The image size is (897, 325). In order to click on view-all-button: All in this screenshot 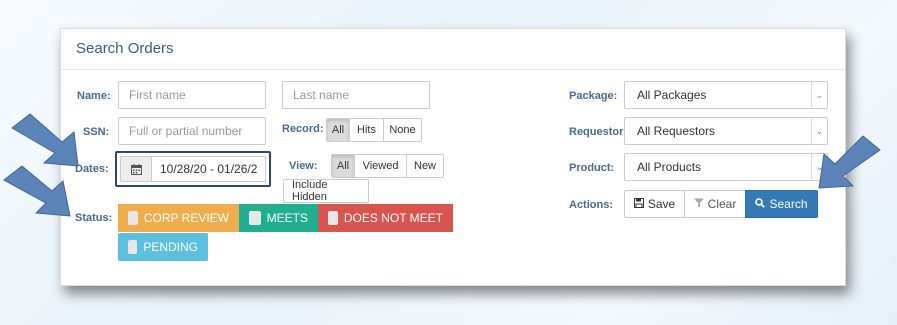, I will do `click(343, 166)`.